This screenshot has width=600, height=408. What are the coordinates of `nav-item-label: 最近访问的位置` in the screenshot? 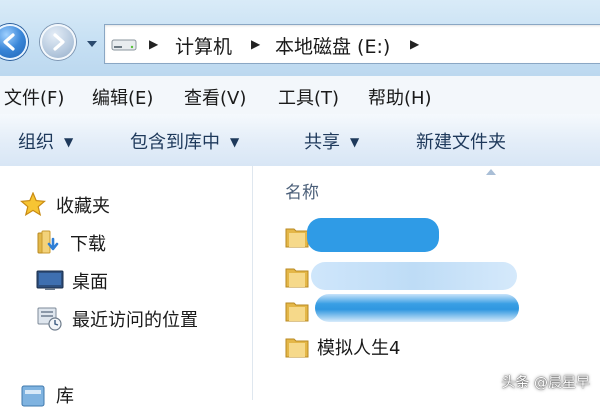 It's located at (135, 320).